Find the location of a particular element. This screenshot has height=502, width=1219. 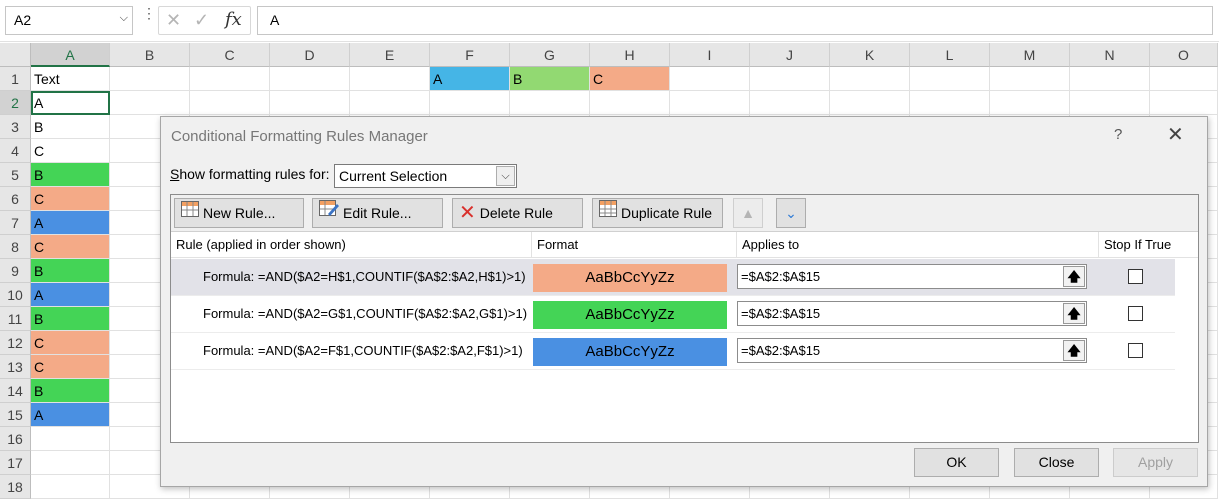

cell-a7: A is located at coordinates (70, 223).